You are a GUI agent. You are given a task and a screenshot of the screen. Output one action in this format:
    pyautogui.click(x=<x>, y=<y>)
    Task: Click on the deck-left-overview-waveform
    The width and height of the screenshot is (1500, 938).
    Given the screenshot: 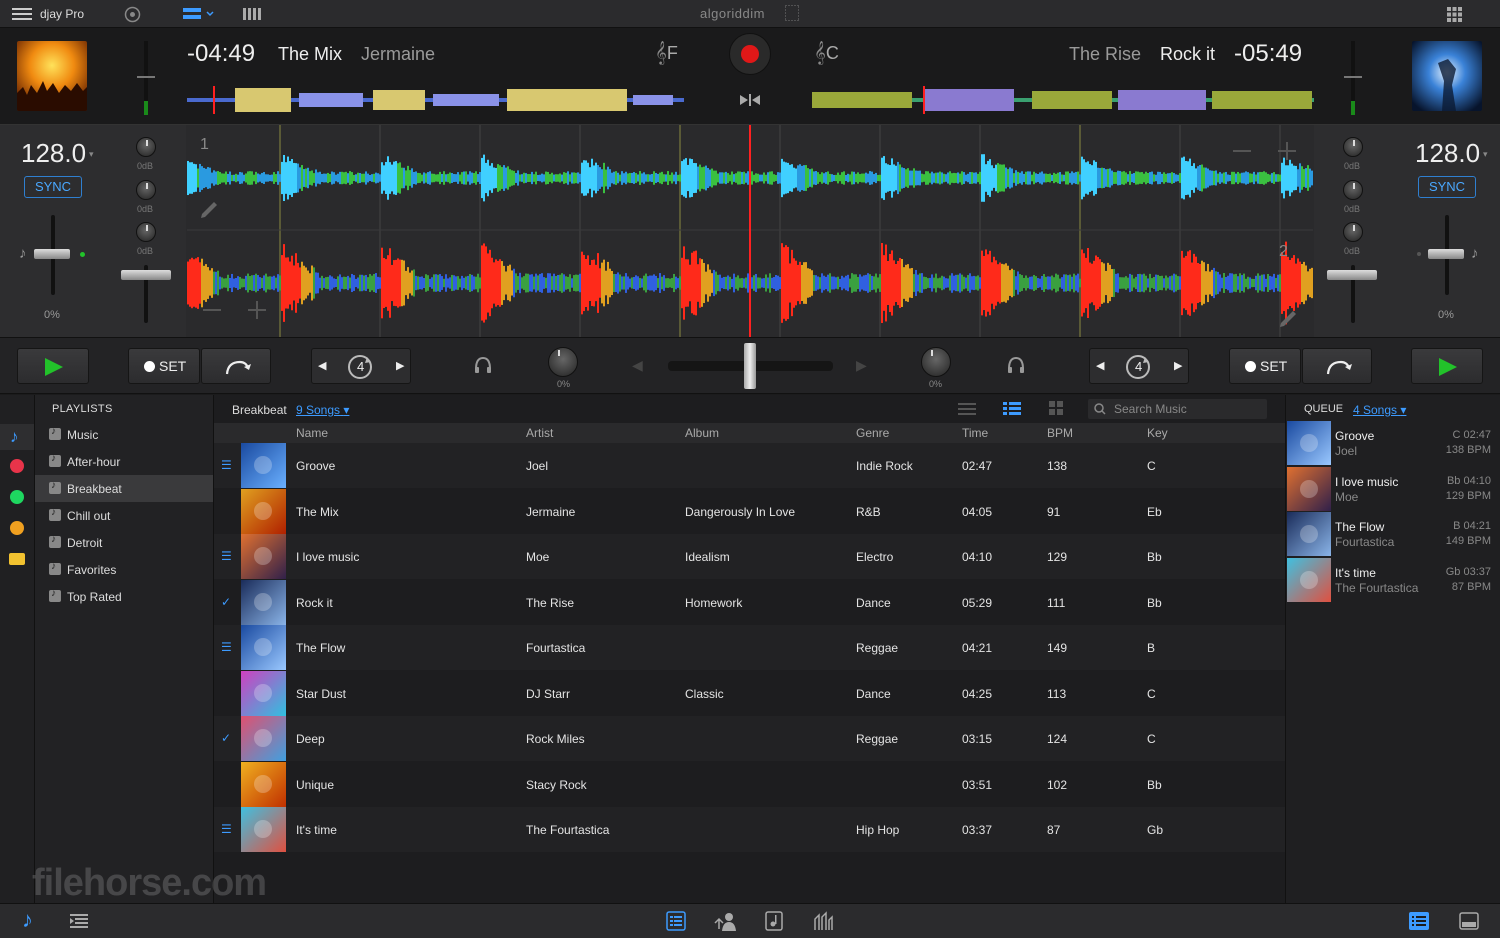 What is the action you would take?
    pyautogui.click(x=435, y=100)
    